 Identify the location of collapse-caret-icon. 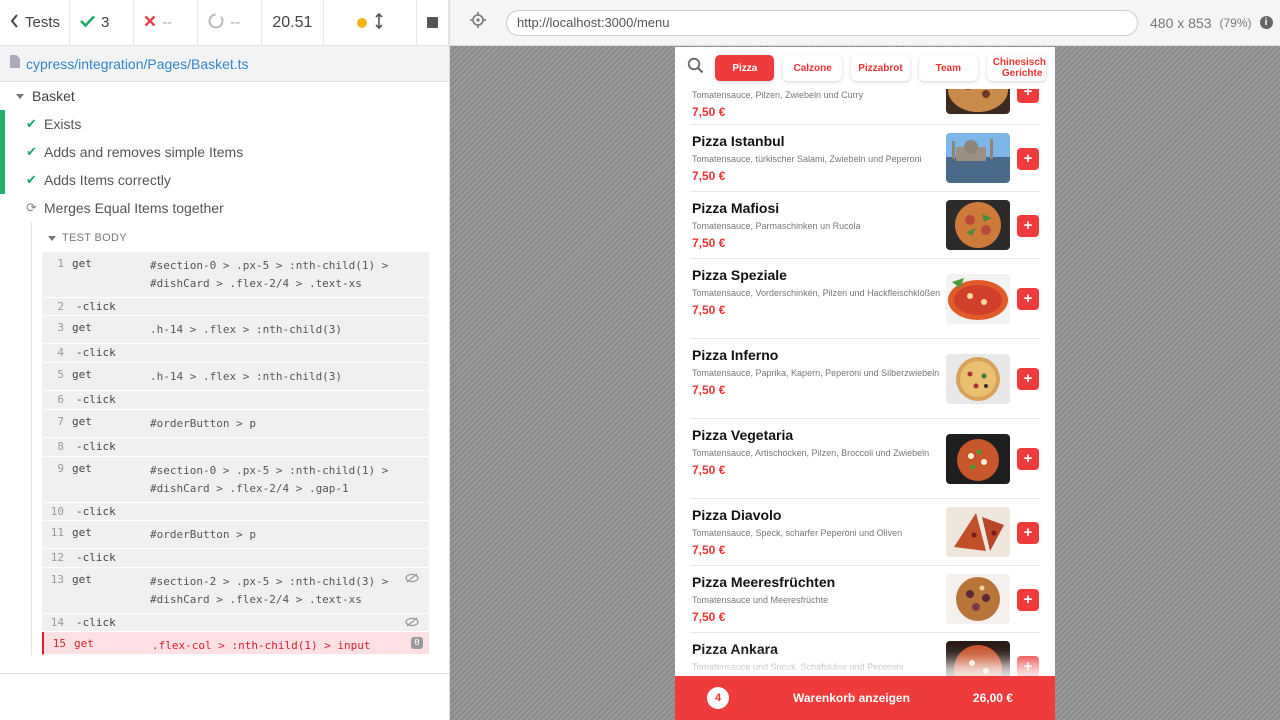
(20, 96).